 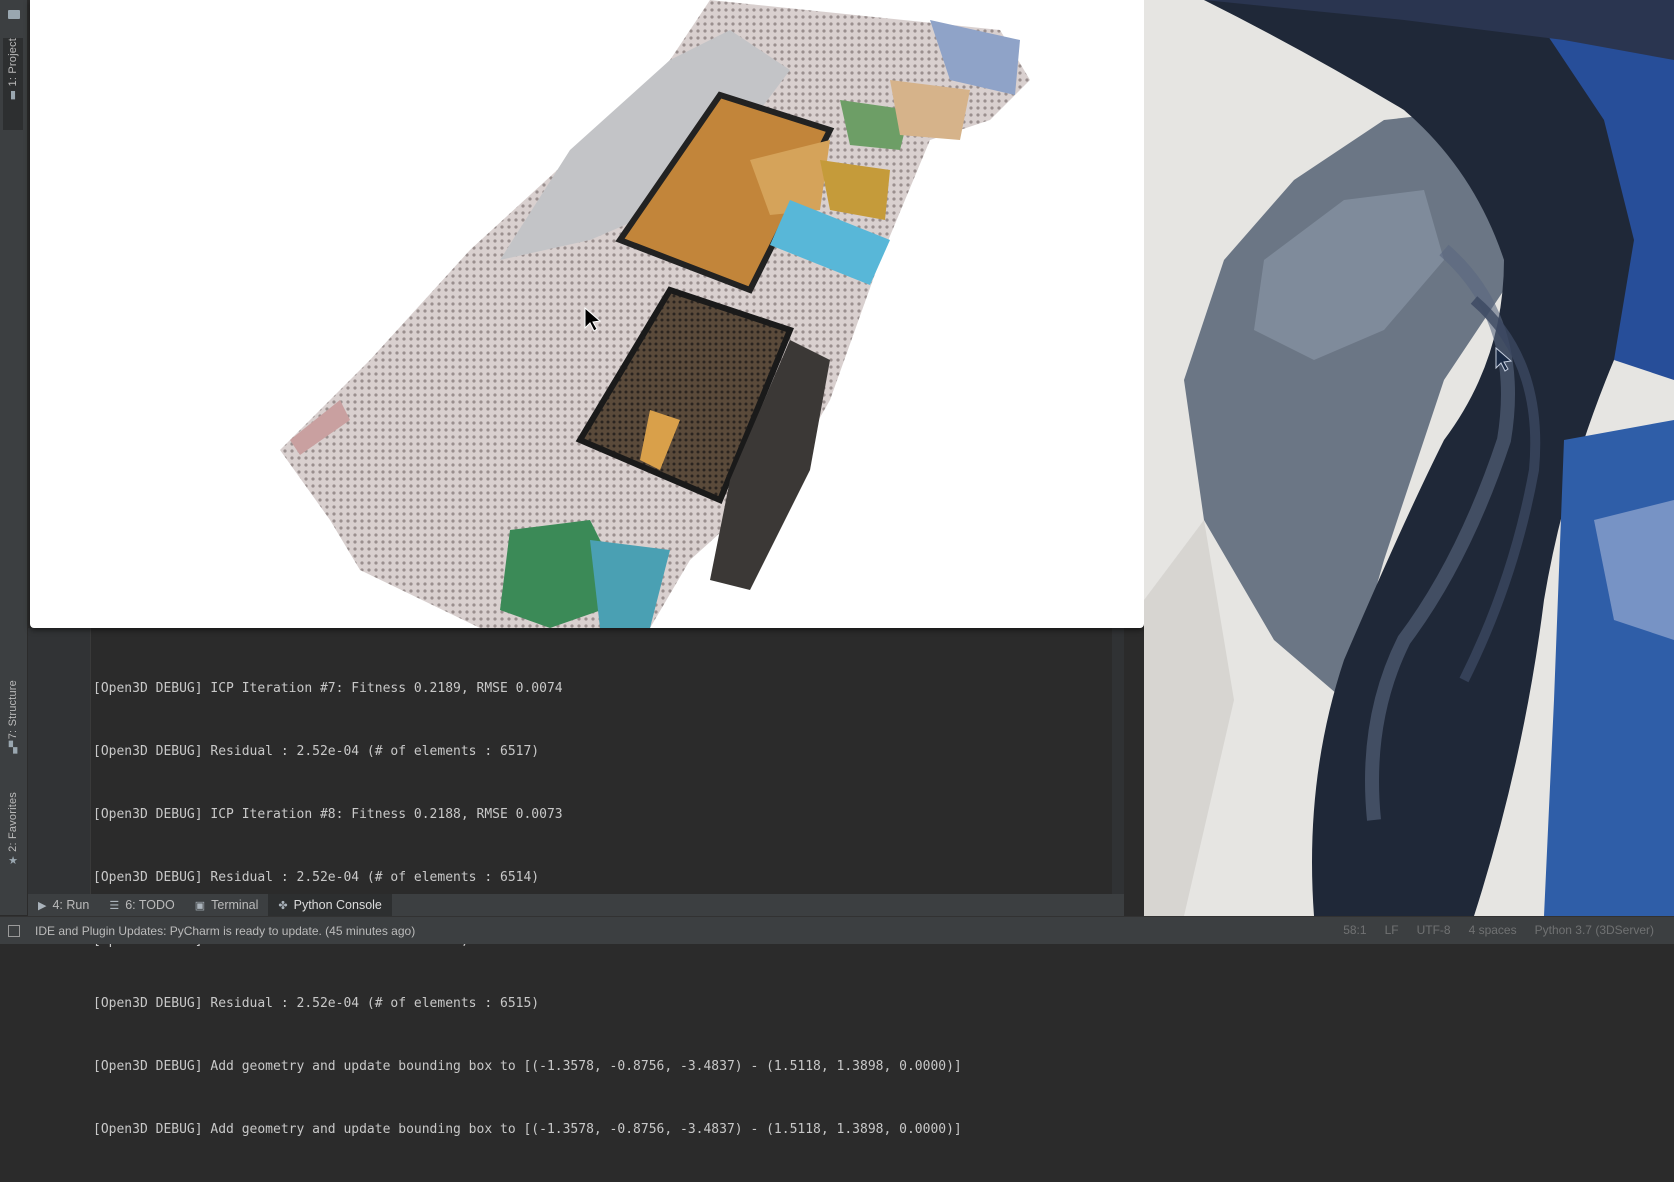 I want to click on status-encoding: UTF-8, so click(x=1434, y=930).